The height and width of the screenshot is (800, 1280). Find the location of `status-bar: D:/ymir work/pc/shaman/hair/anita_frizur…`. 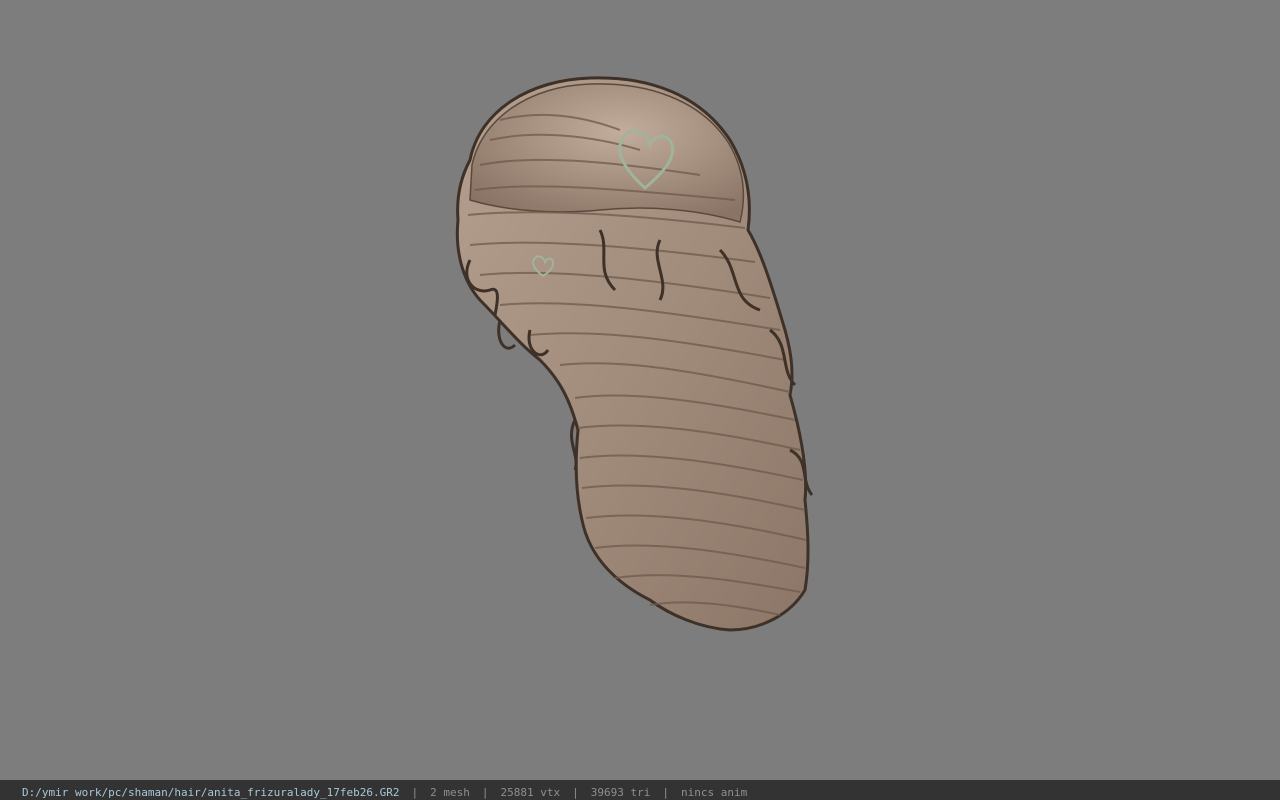

status-bar: D:/ymir work/pc/shaman/hair/anita_frizur… is located at coordinates (640, 790).